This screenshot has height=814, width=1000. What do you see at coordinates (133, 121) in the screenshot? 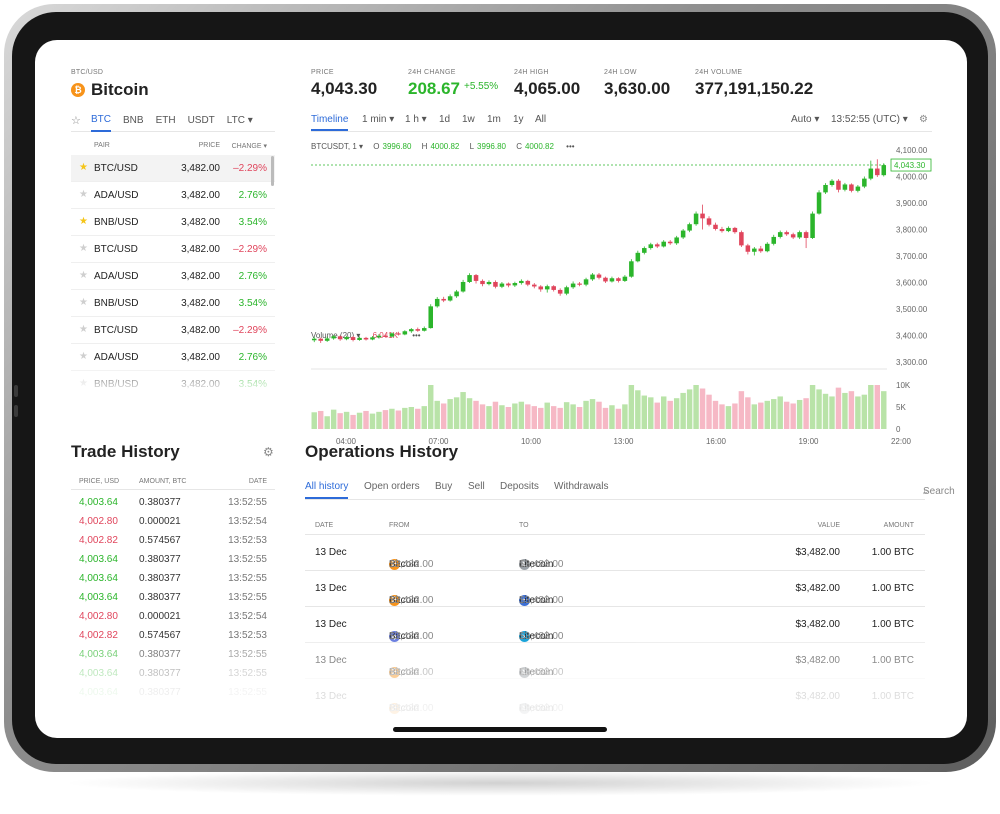
I see `tab-bnb: BNB` at bounding box center [133, 121].